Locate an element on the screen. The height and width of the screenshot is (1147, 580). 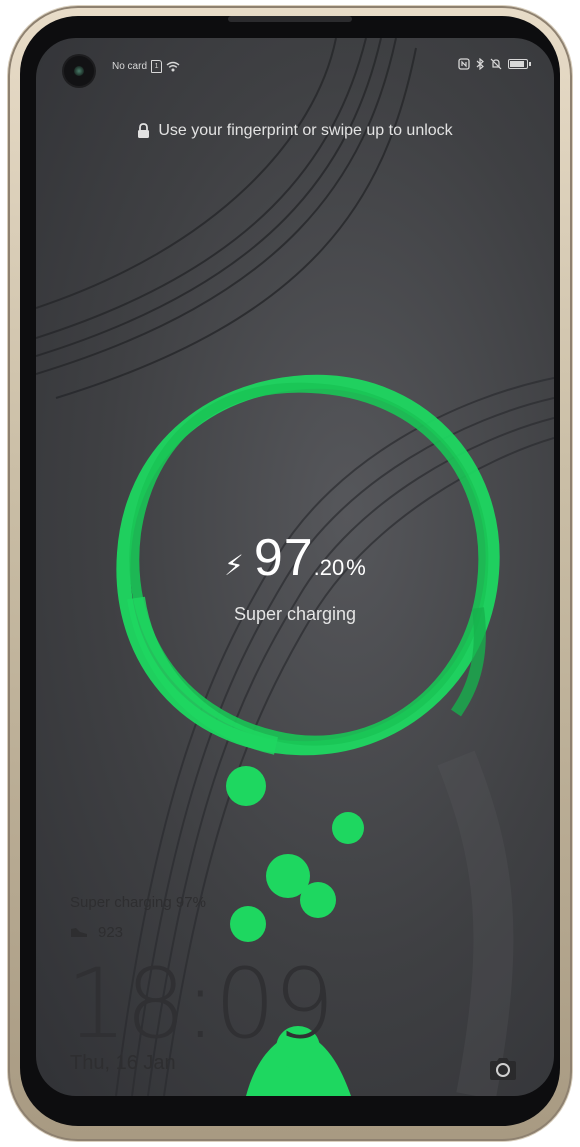
step-counter: 923 is located at coordinates (96, 932).